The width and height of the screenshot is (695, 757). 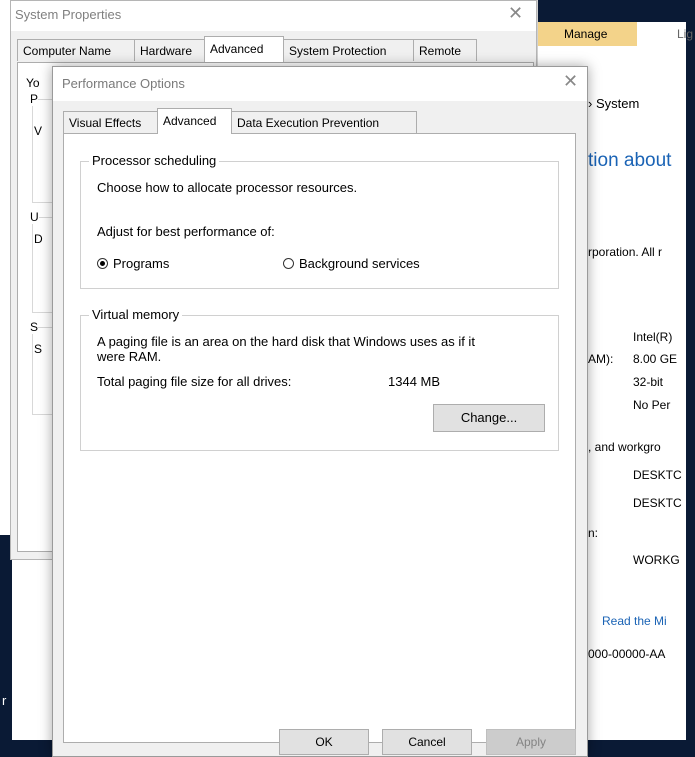 What do you see at coordinates (186, 231) in the screenshot?
I see `adjust-for-label: Adjust for best performance of:` at bounding box center [186, 231].